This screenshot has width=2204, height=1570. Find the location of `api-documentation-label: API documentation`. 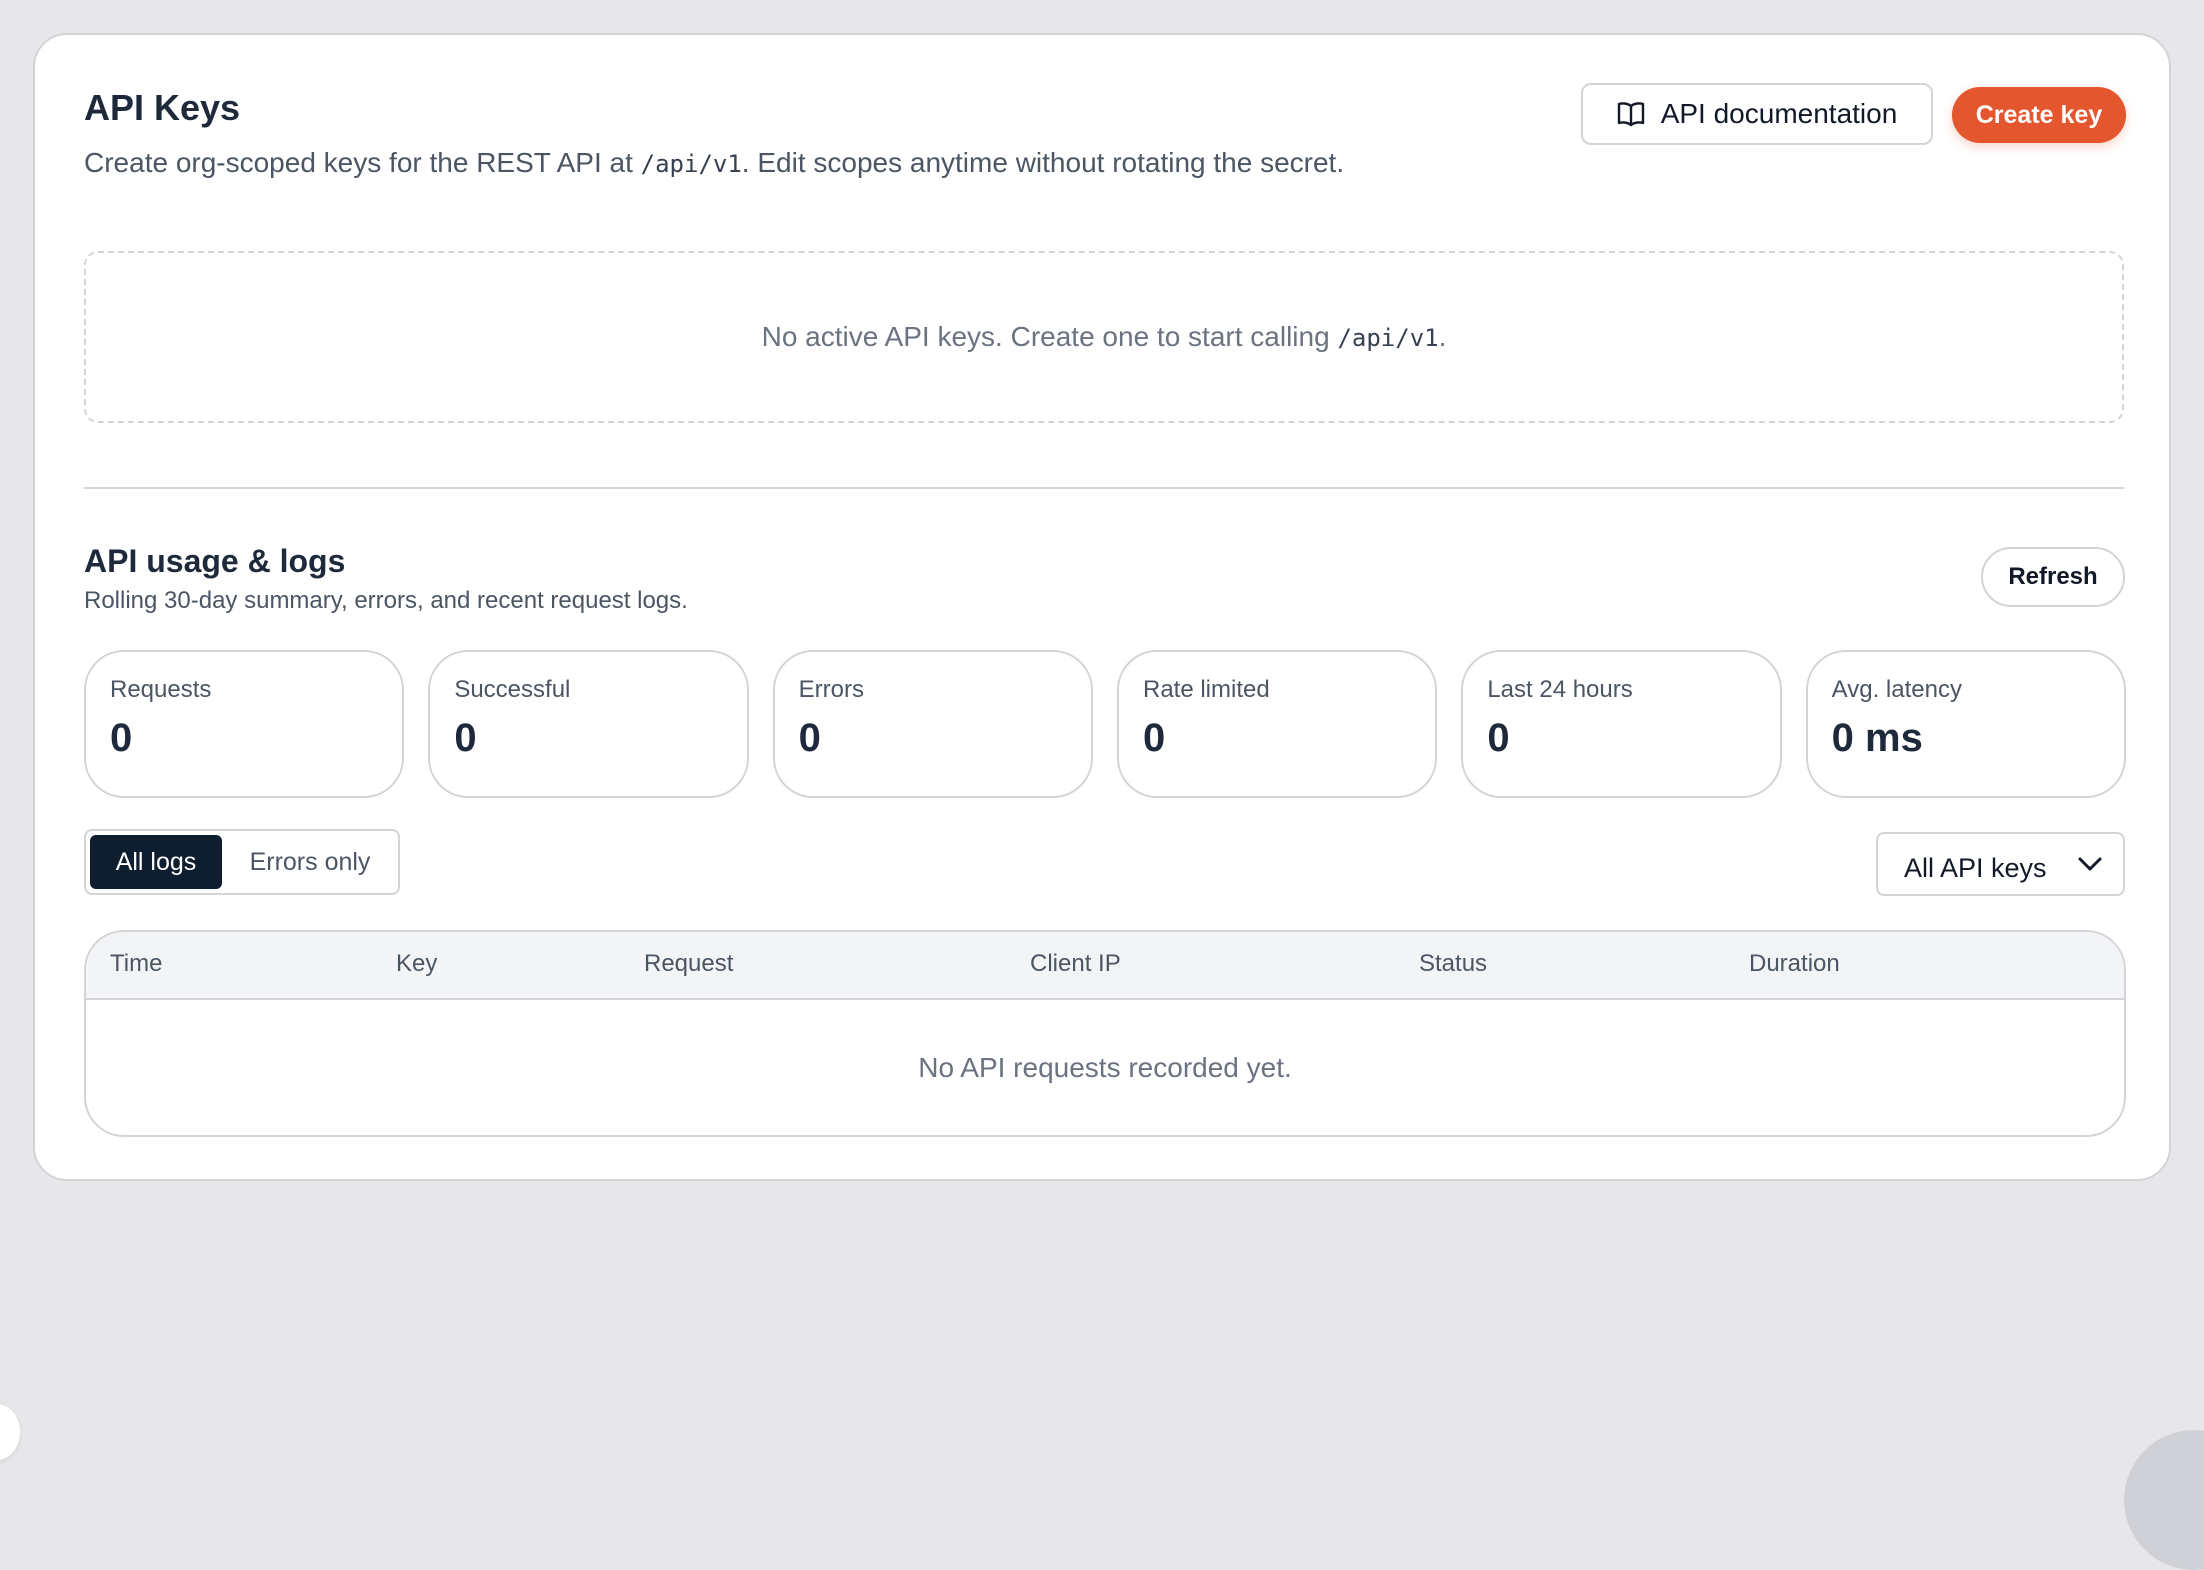

api-documentation-label: API documentation is located at coordinates (1779, 113).